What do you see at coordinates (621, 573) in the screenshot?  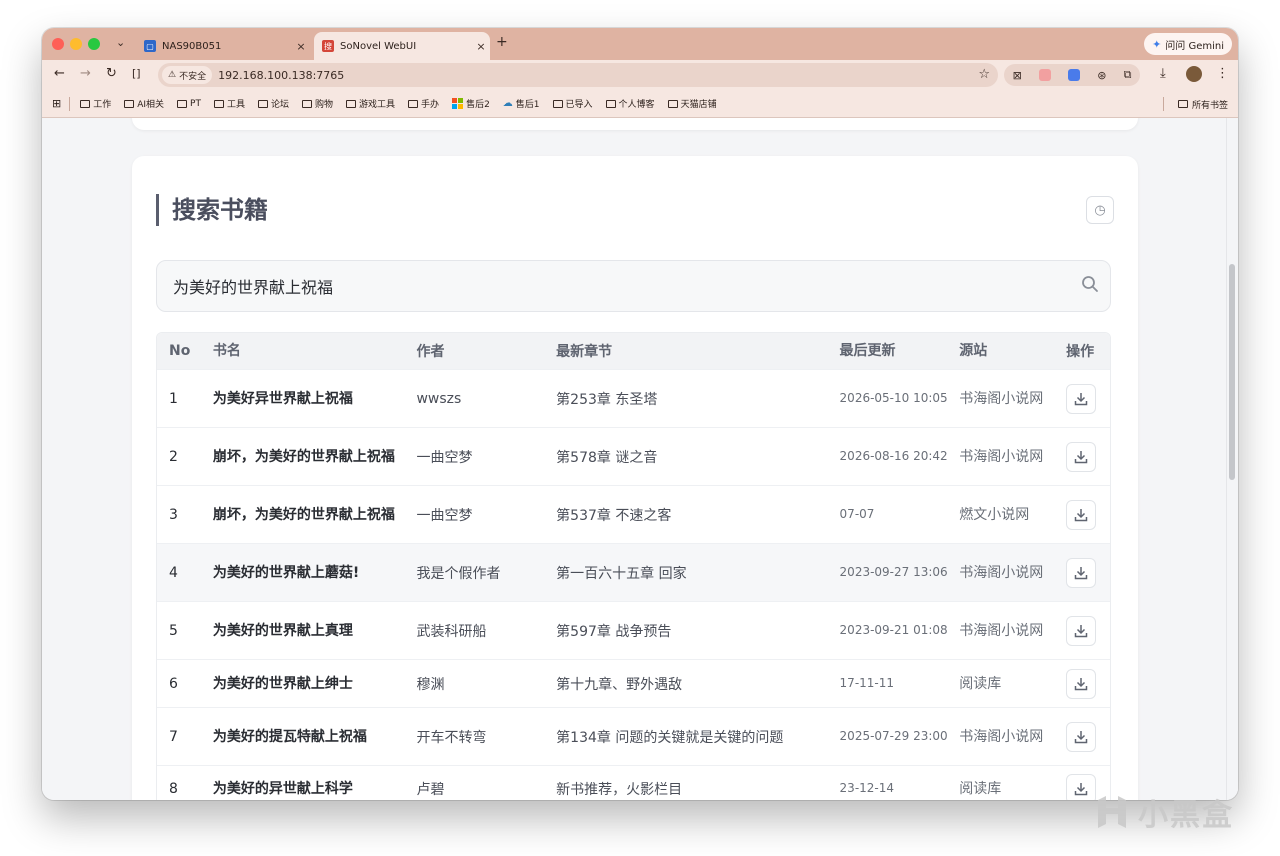 I see `latest-chapter: 第一百六十五章 回家` at bounding box center [621, 573].